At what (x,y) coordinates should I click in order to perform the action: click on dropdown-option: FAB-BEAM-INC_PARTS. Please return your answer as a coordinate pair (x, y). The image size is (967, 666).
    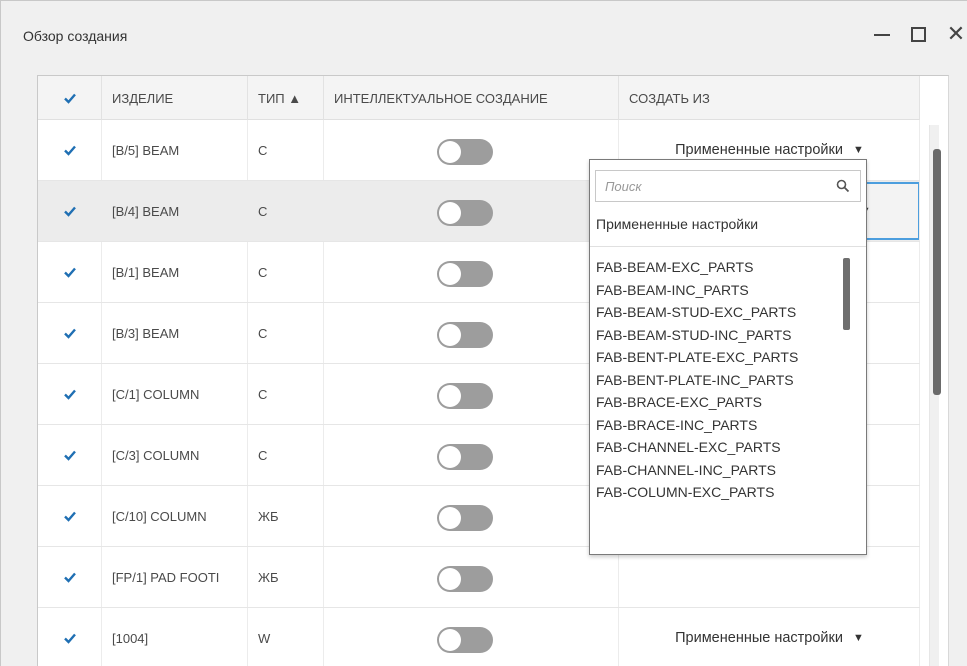
    Looking at the image, I should click on (721, 290).